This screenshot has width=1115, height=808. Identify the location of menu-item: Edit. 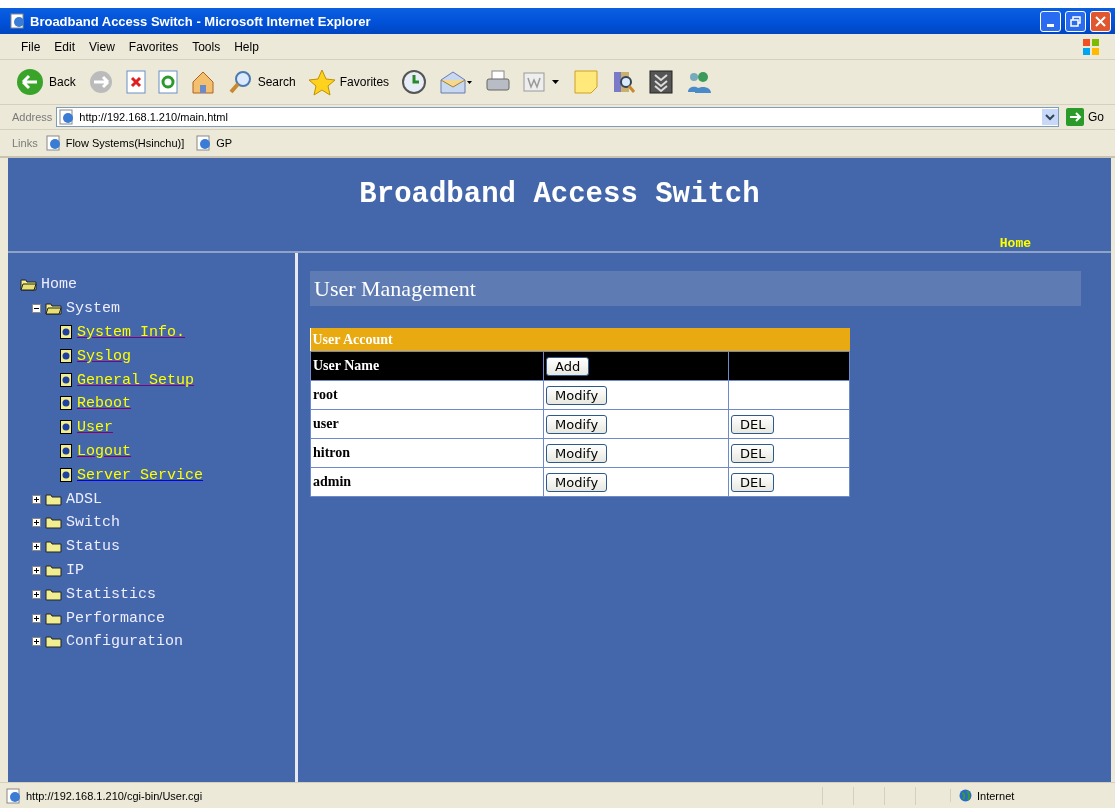
(65, 46).